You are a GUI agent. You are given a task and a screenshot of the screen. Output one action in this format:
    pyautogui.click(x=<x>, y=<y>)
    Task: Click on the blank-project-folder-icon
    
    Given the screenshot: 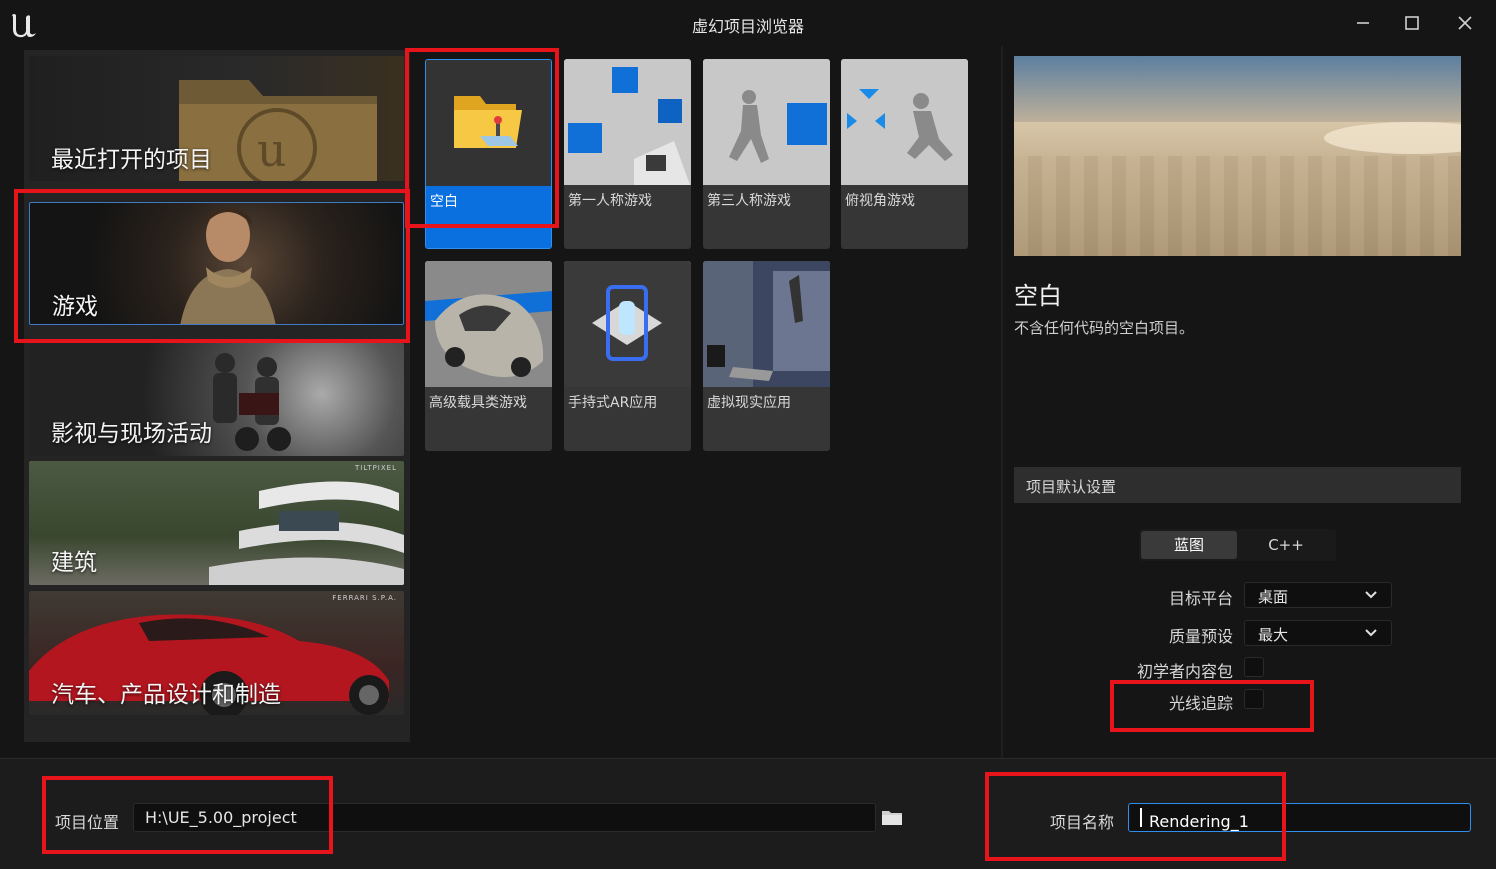 What is the action you would take?
    pyautogui.click(x=488, y=122)
    